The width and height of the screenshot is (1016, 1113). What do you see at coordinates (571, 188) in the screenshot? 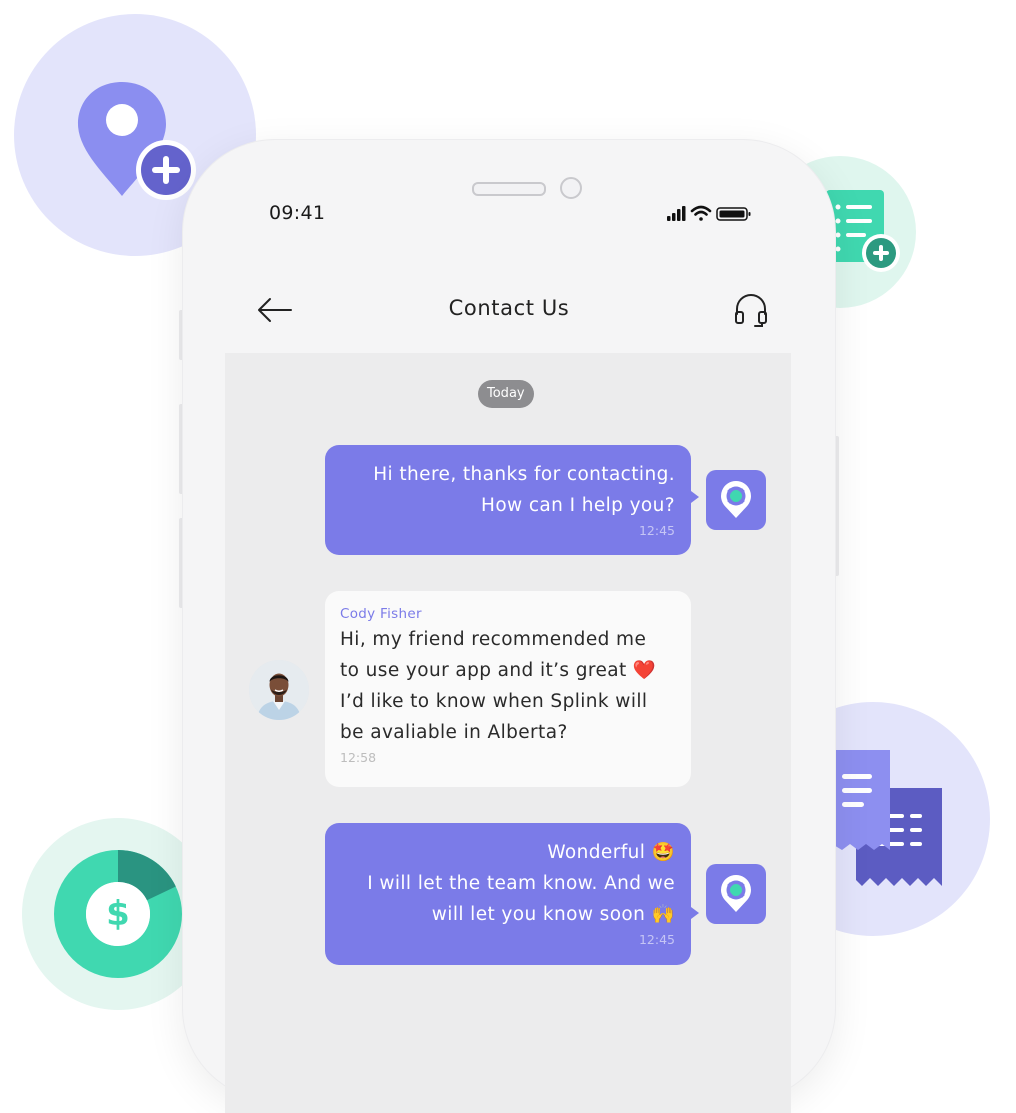
I see `front-camera` at bounding box center [571, 188].